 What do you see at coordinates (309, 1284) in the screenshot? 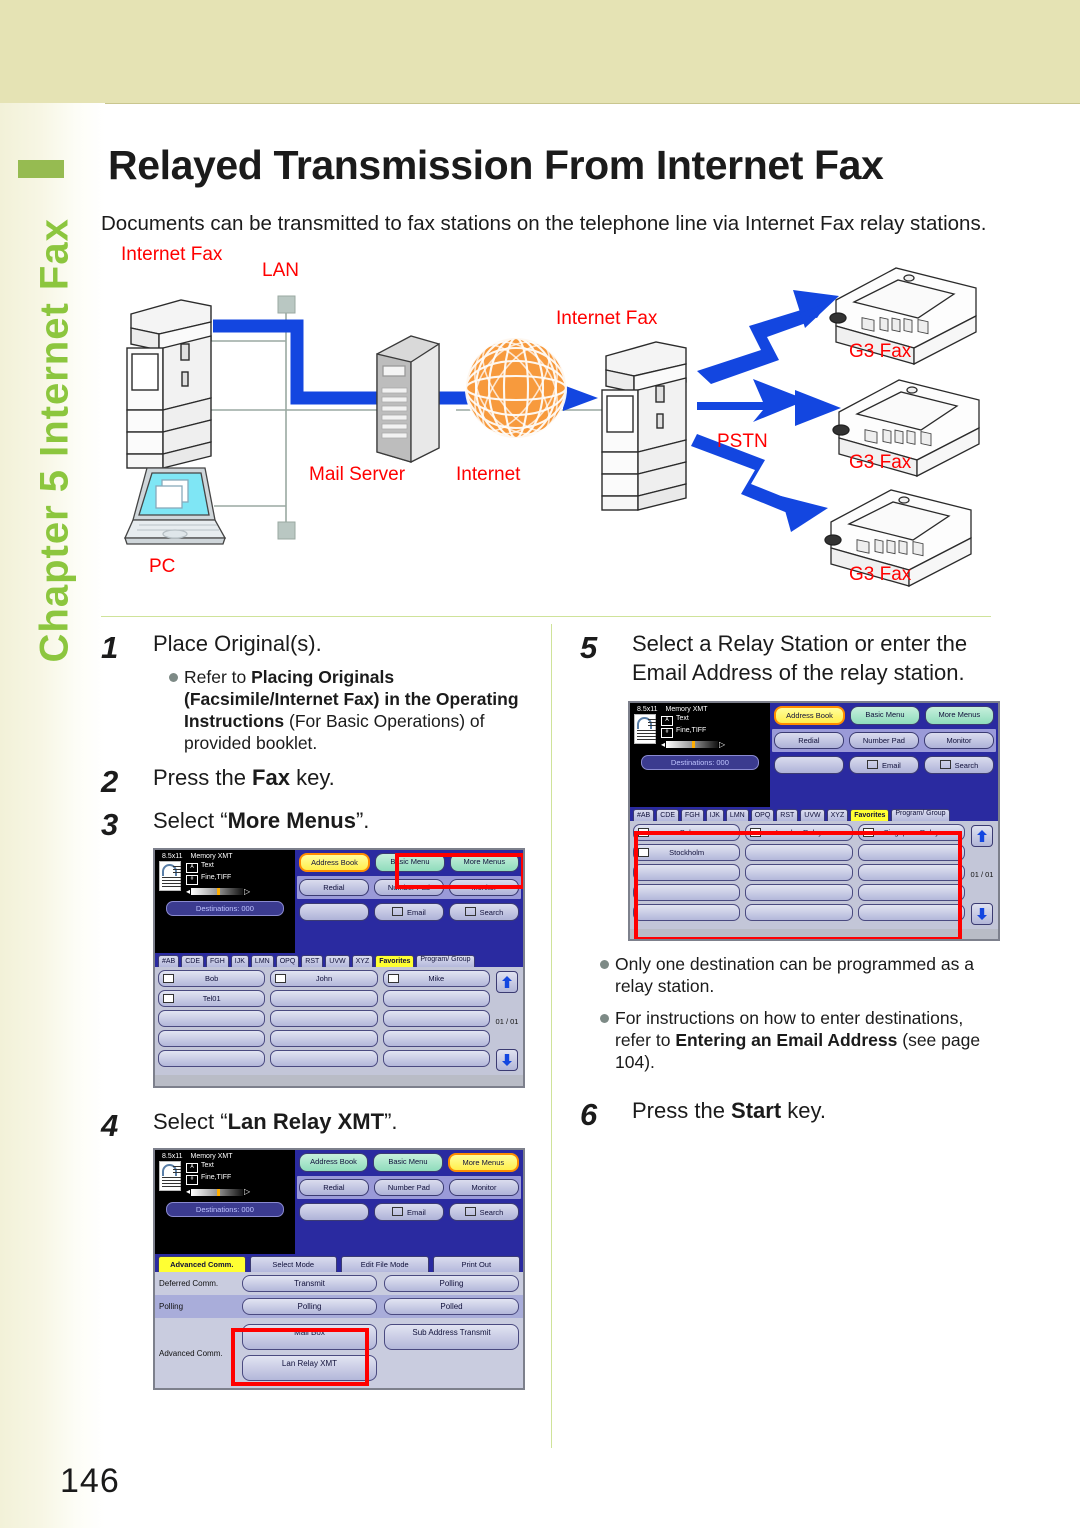
I see `transmit-button: Transmit` at bounding box center [309, 1284].